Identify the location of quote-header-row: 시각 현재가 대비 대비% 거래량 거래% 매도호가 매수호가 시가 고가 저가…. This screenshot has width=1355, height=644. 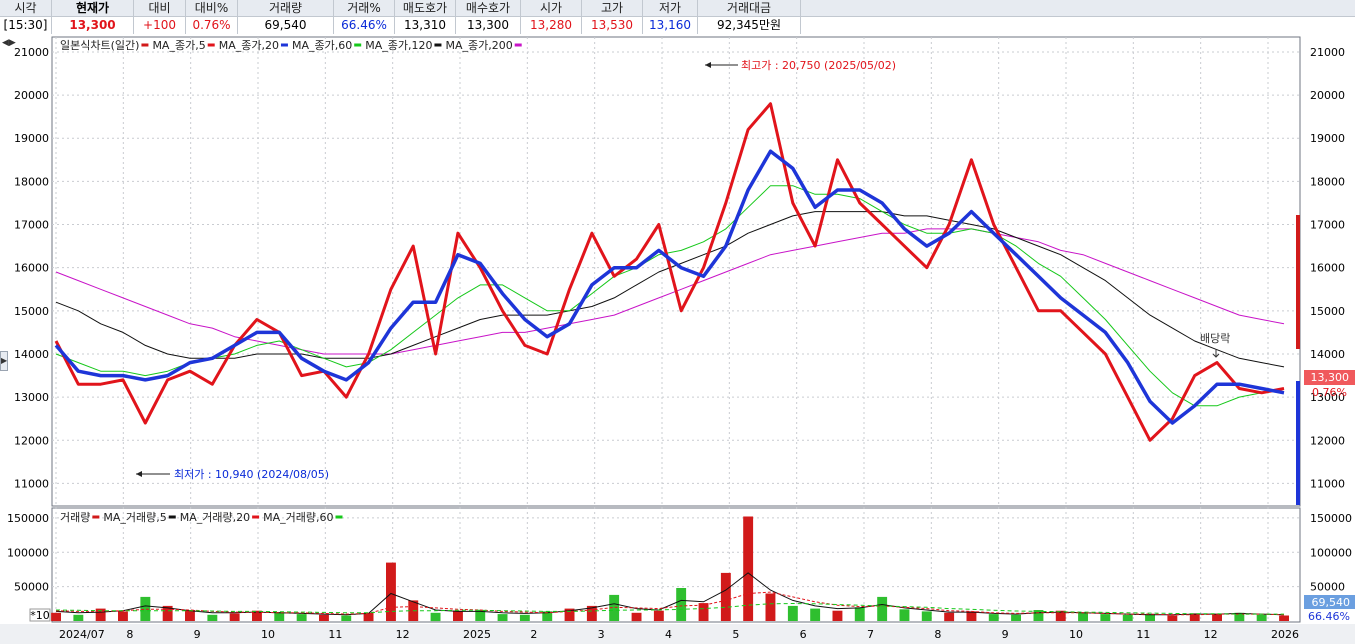
(677, 8).